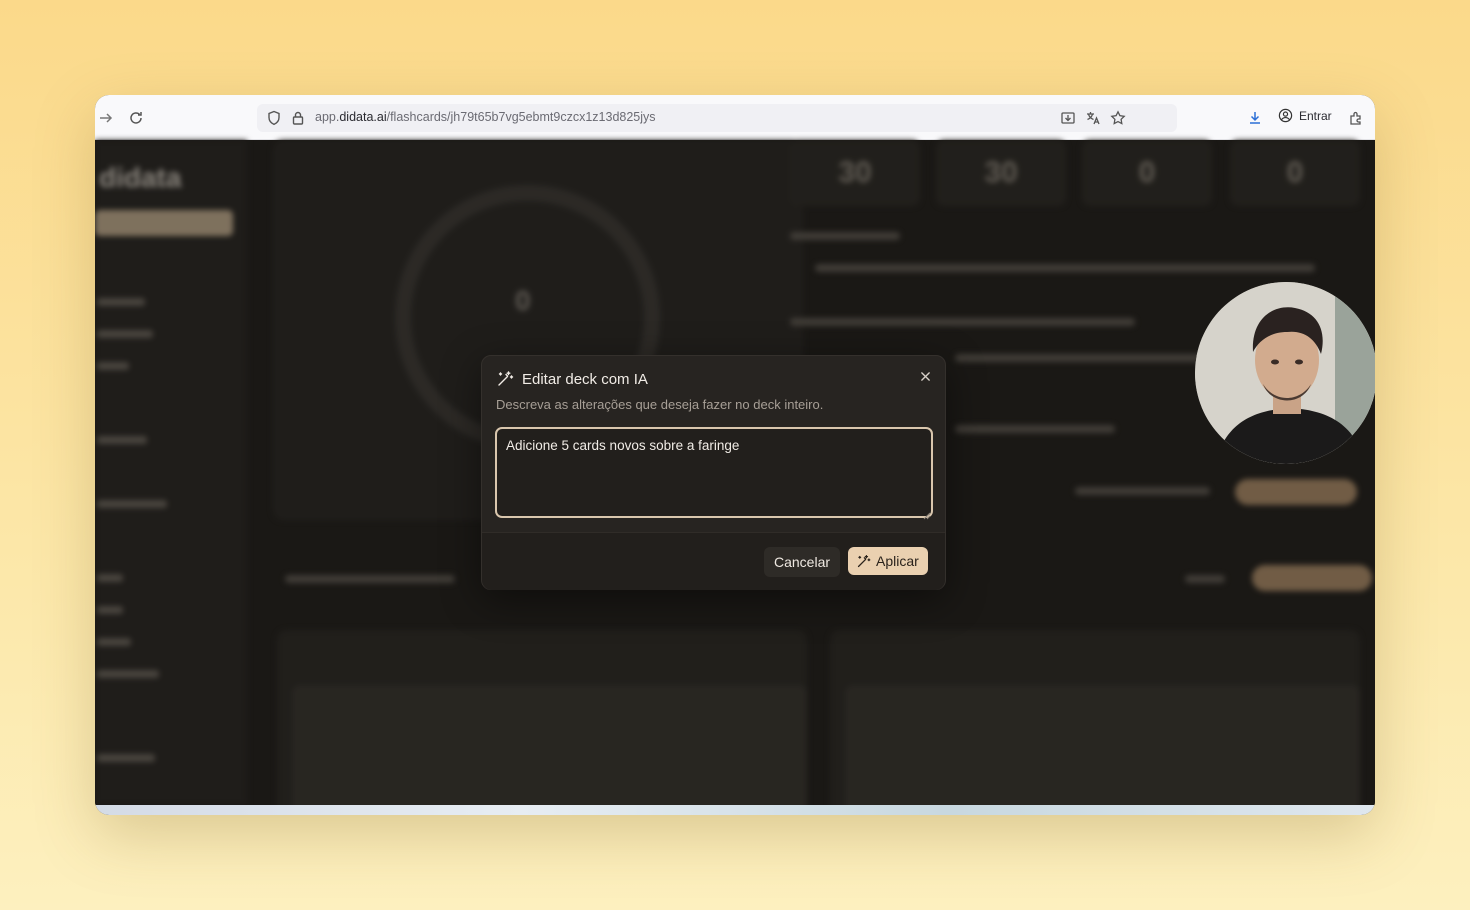  Describe the element at coordinates (1285, 115) in the screenshot. I see `account-icon` at that location.